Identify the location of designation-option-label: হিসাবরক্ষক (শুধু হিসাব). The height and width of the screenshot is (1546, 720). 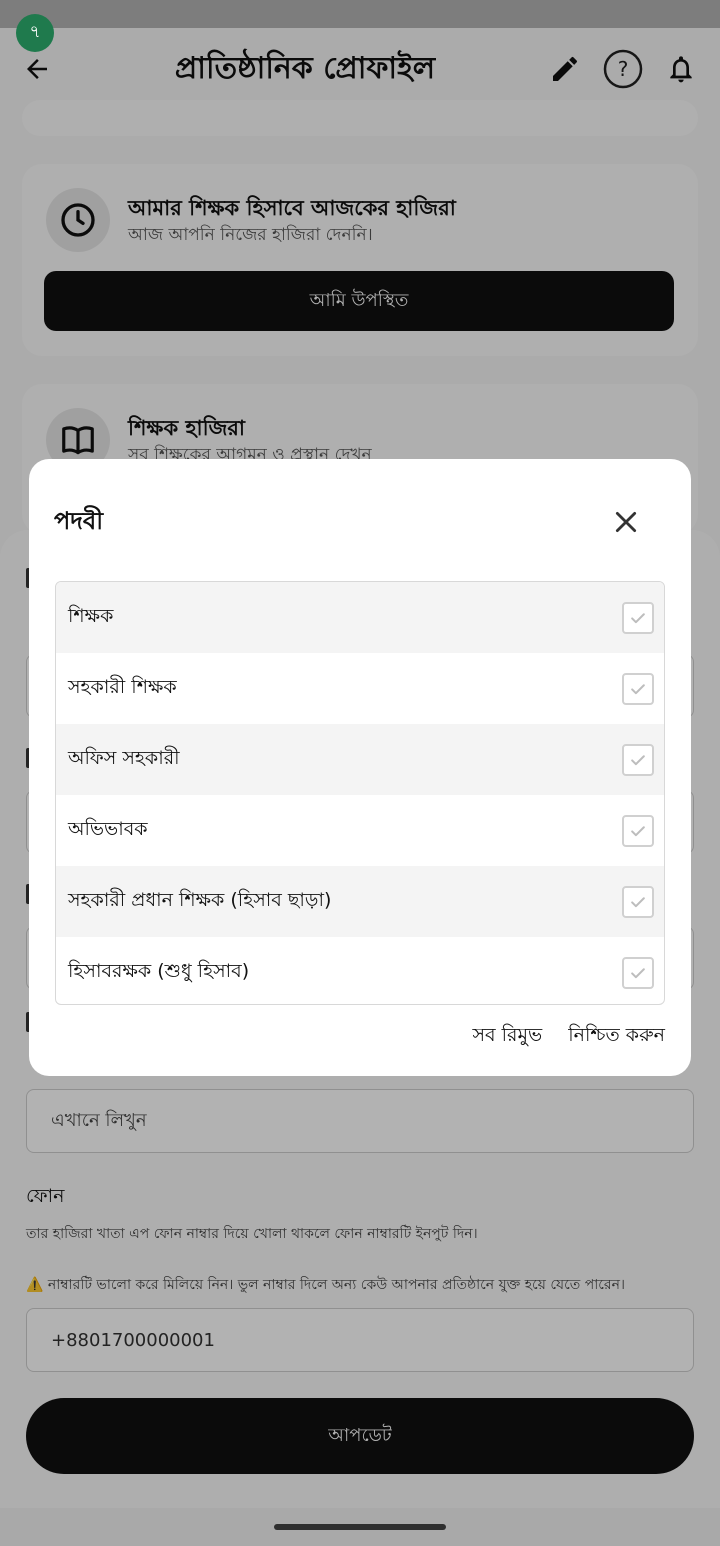
(159, 970).